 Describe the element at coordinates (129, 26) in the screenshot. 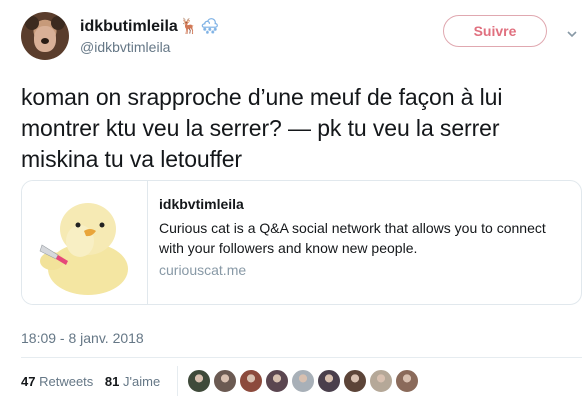

I see `display-name-text: idkbutimleila` at that location.